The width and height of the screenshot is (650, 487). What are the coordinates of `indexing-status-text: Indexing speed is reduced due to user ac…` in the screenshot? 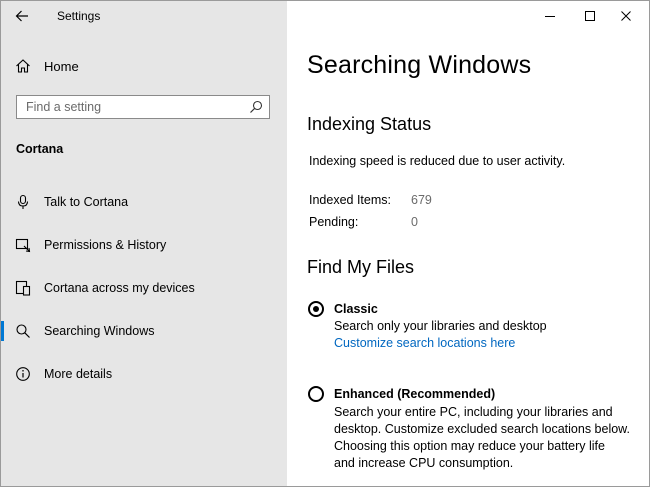 It's located at (437, 161).